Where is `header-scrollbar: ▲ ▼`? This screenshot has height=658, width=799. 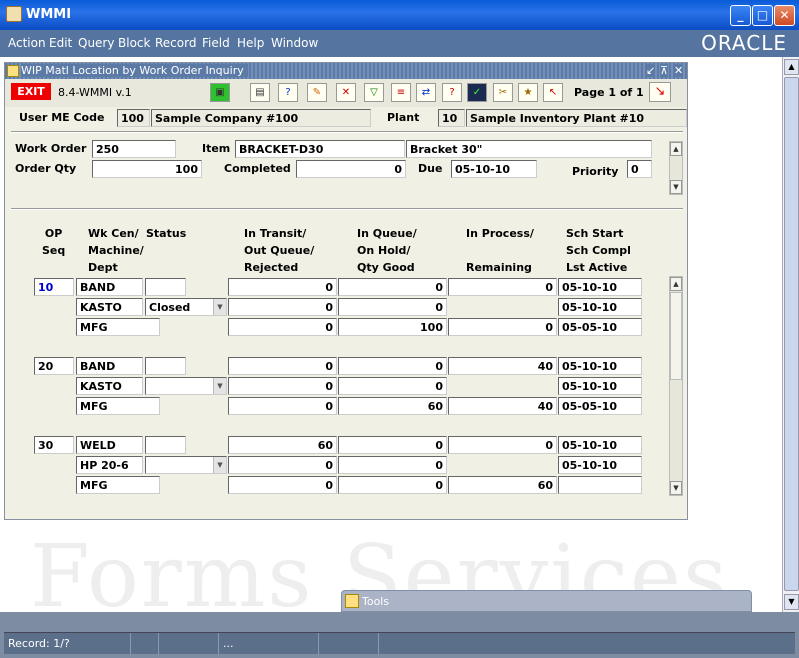 header-scrollbar: ▲ ▼ is located at coordinates (676, 168).